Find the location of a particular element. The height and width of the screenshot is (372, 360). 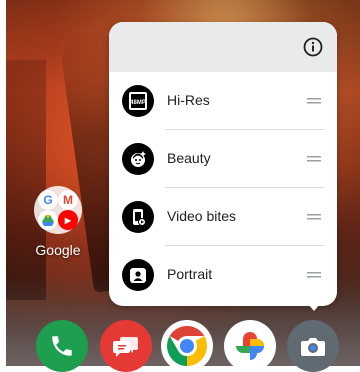

popup-header is located at coordinates (223, 47).